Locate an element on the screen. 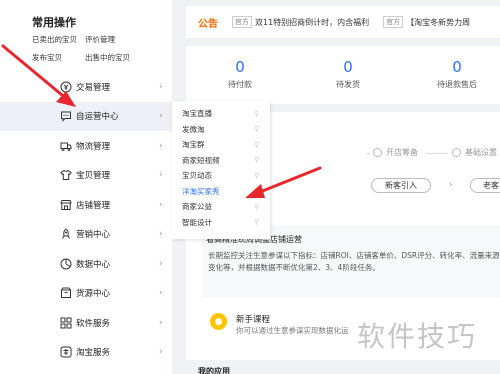  submenu-label: 淘宝群 is located at coordinates (193, 145).